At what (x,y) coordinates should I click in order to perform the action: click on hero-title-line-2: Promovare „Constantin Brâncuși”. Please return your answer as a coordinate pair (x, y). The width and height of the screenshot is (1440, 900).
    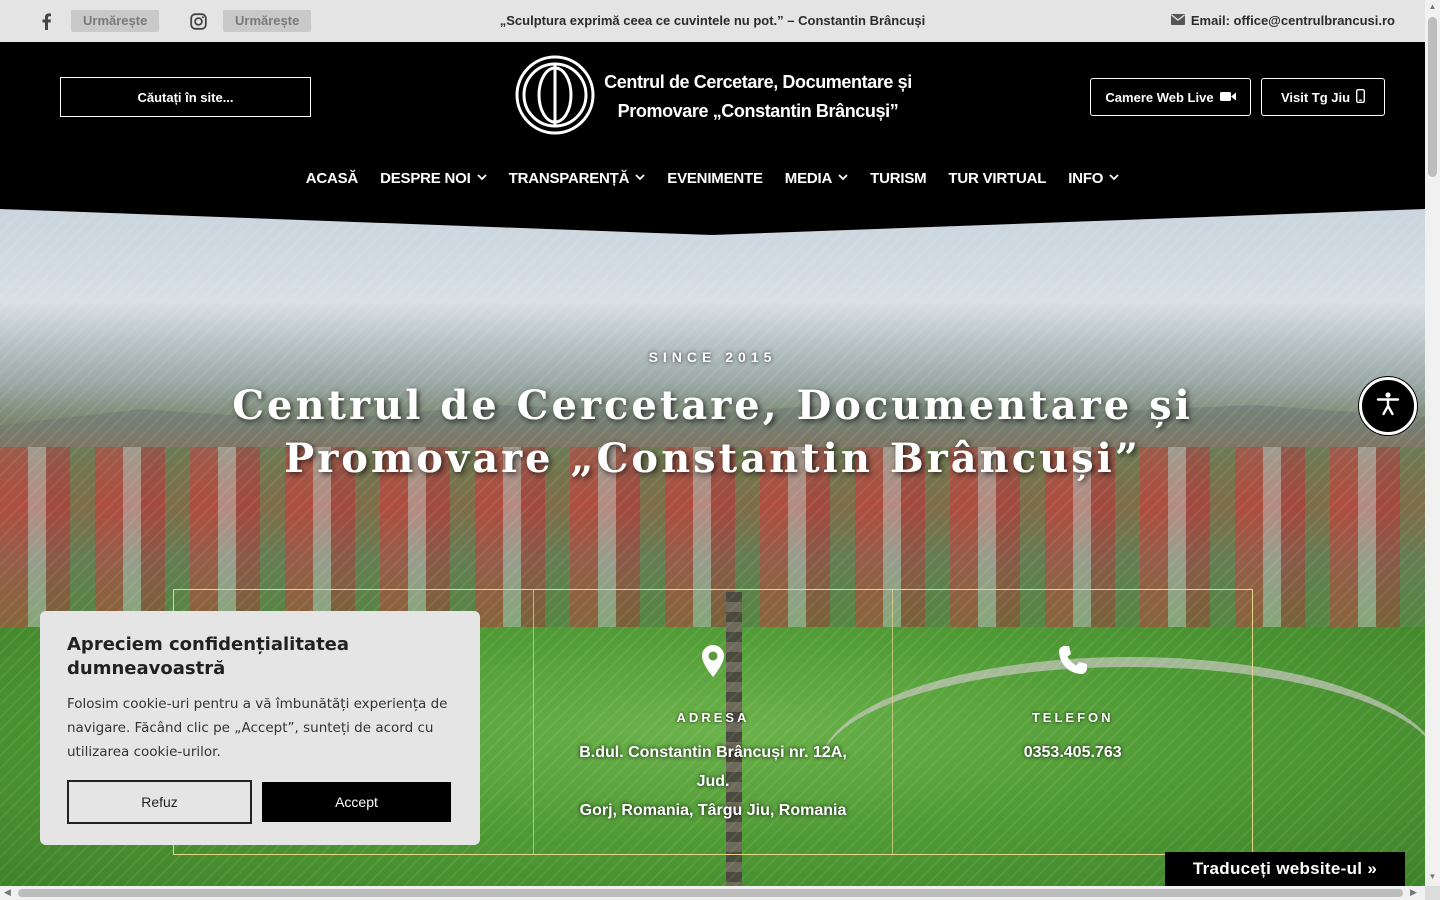
    Looking at the image, I should click on (712, 458).